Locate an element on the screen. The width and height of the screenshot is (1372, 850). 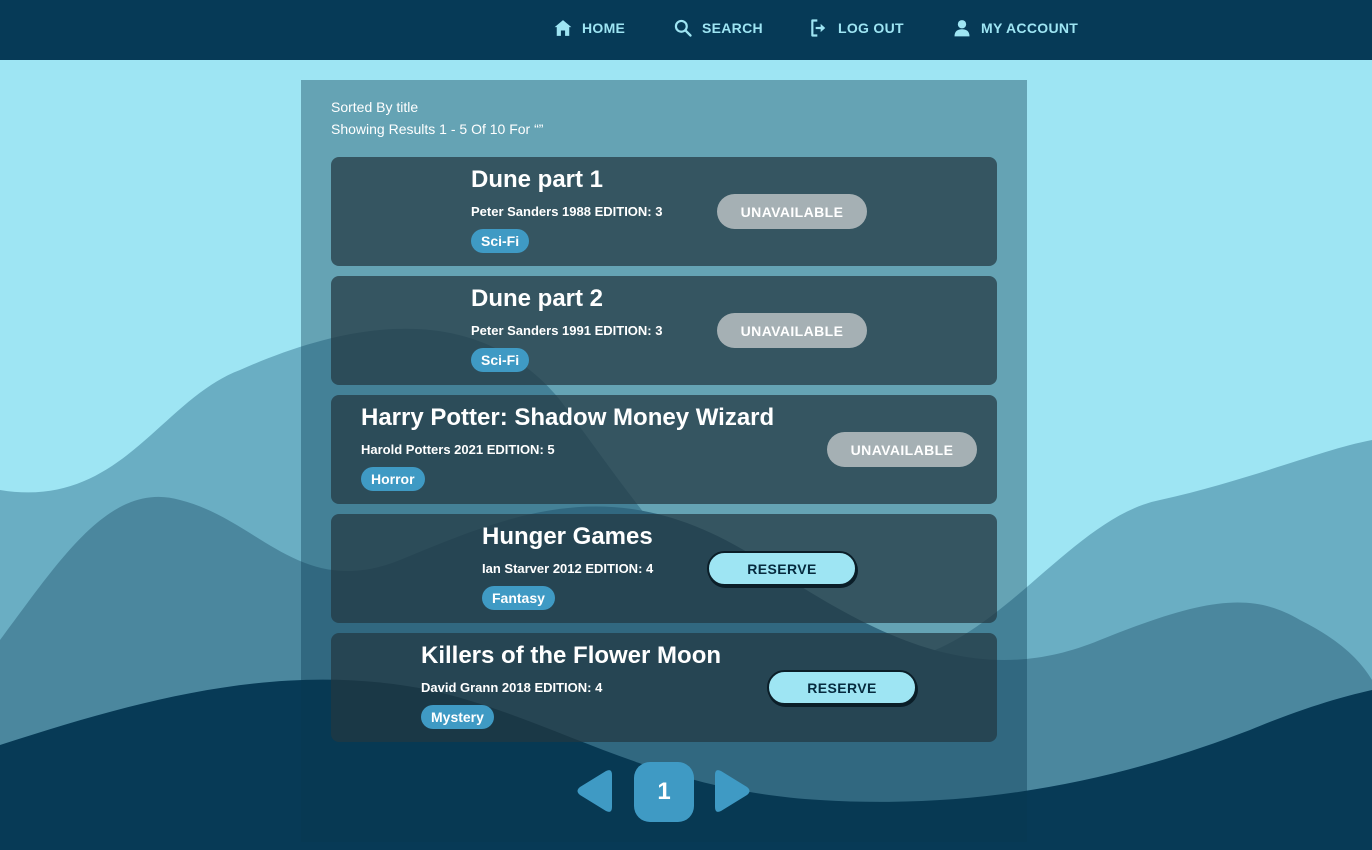
book-details: David Grann 2018 EDITION: 4 is located at coordinates (512, 687).